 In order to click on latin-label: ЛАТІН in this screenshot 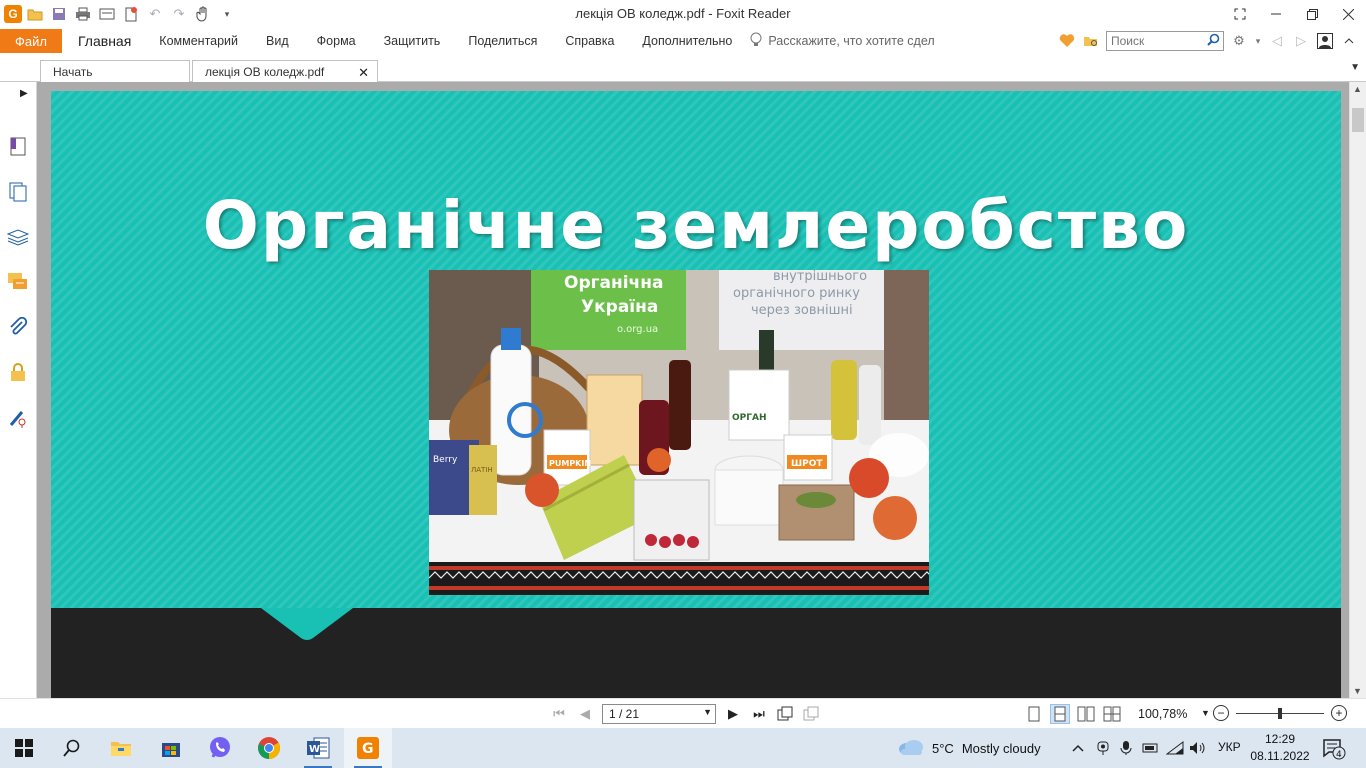, I will do `click(482, 470)`.